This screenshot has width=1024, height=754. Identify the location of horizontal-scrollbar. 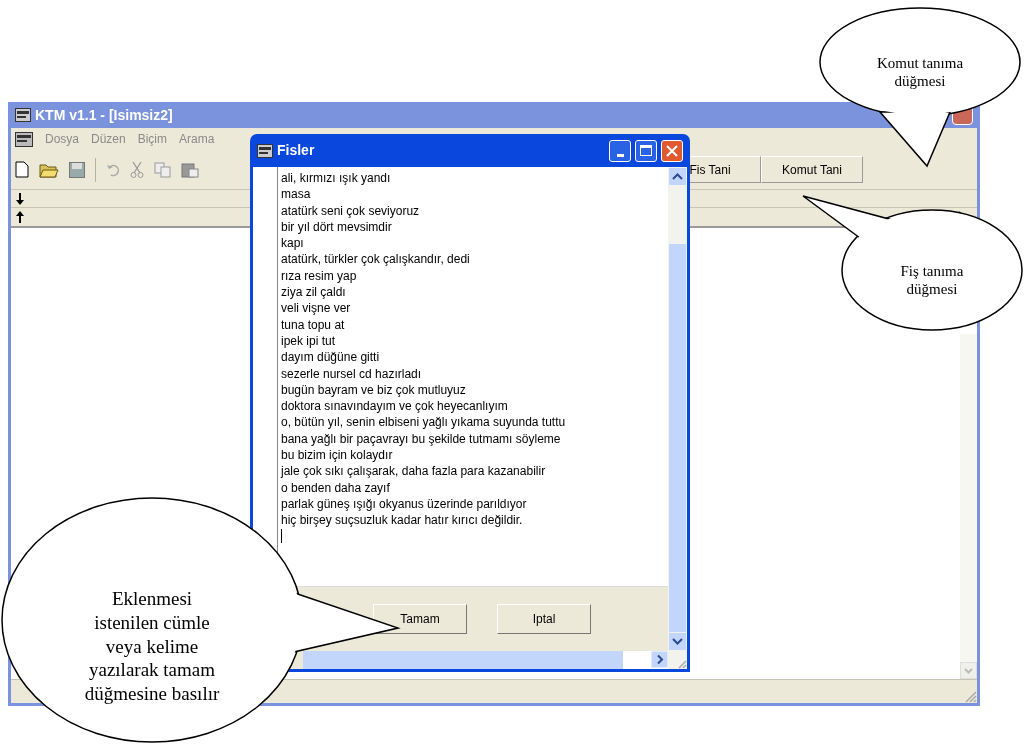
(485, 660).